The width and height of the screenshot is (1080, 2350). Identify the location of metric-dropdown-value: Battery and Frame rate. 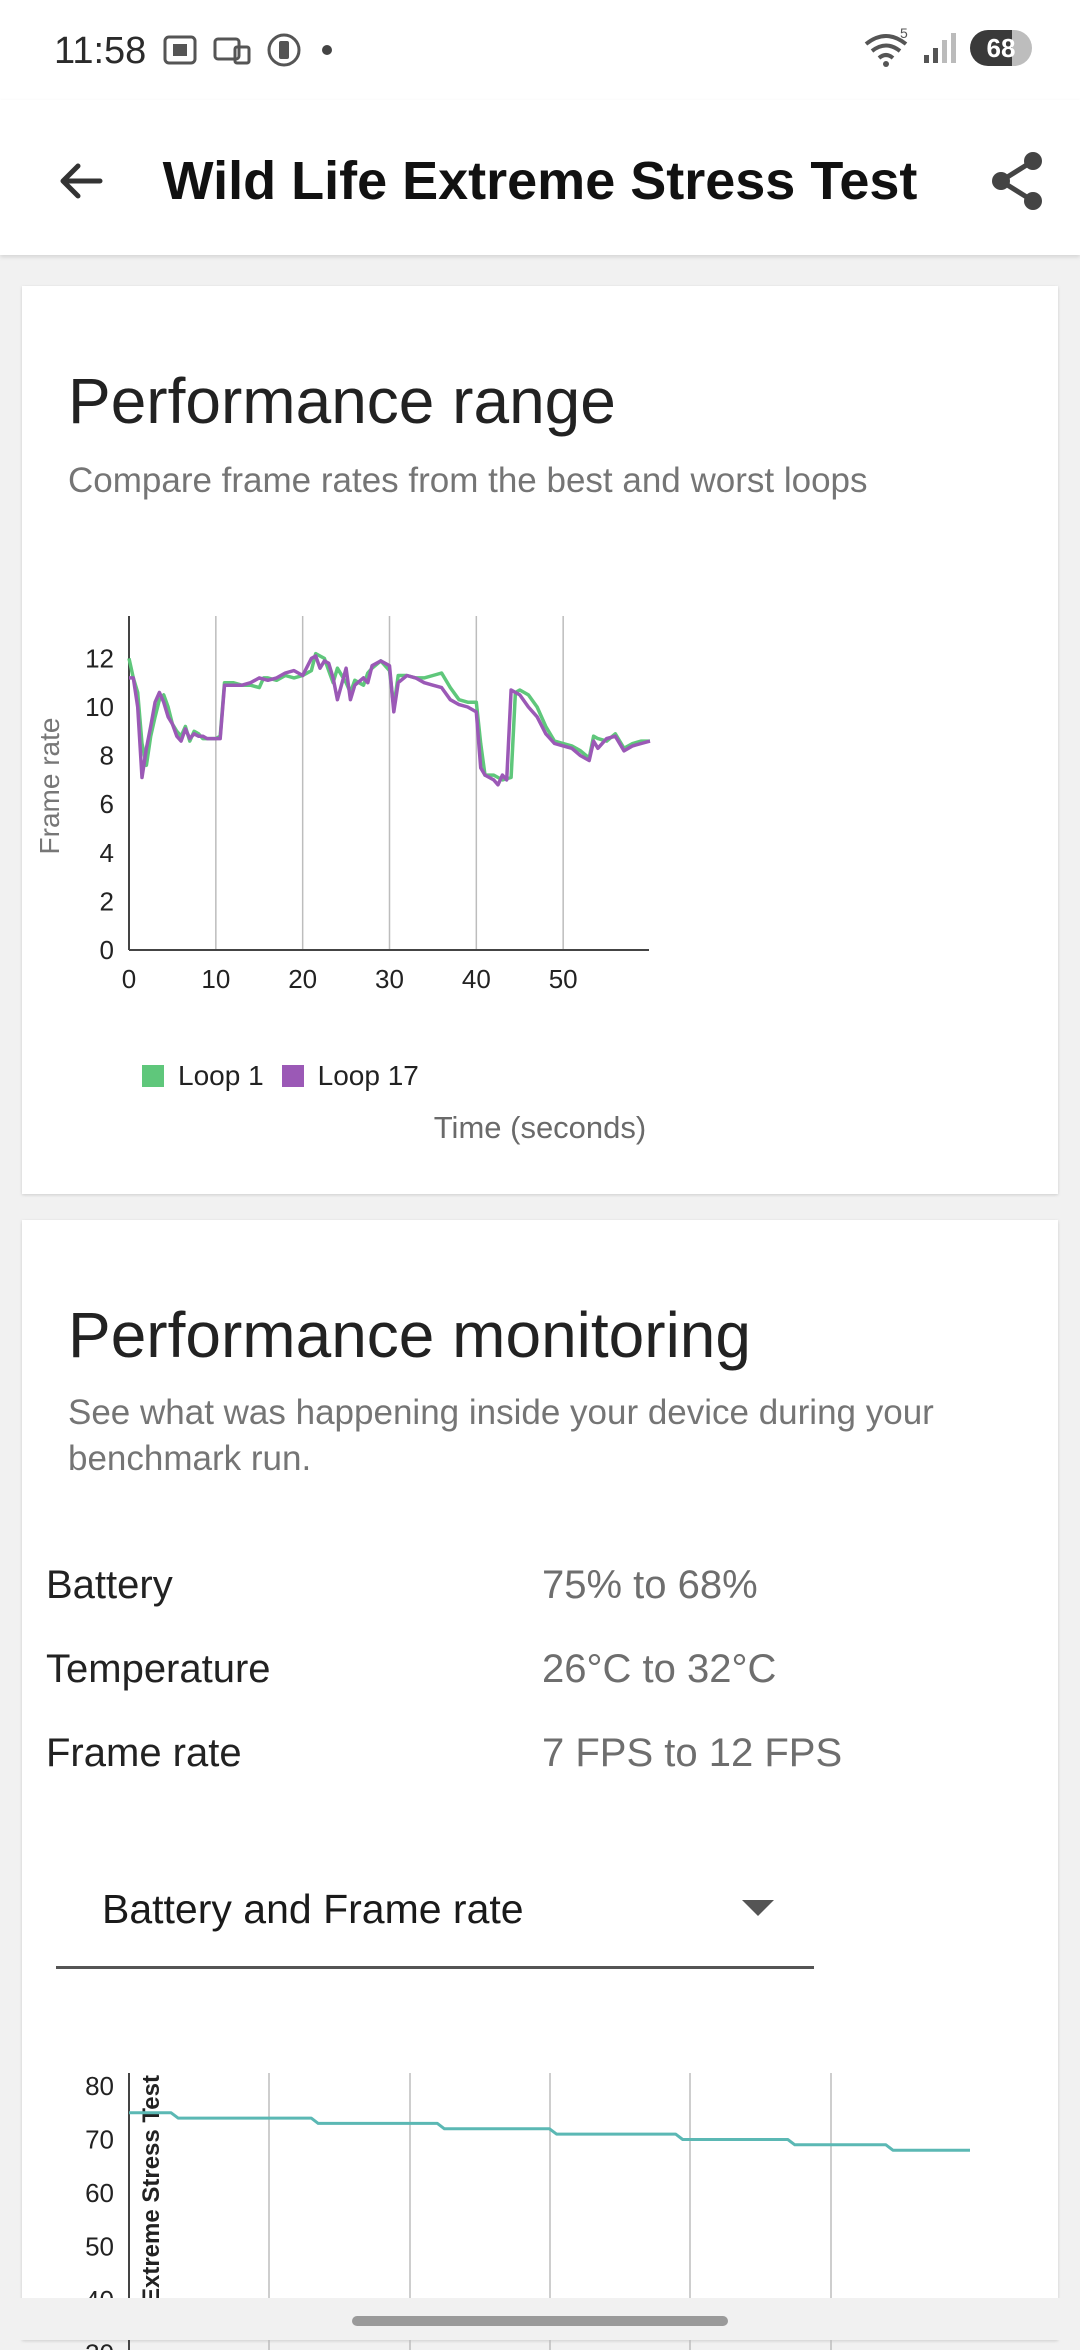
(313, 1909).